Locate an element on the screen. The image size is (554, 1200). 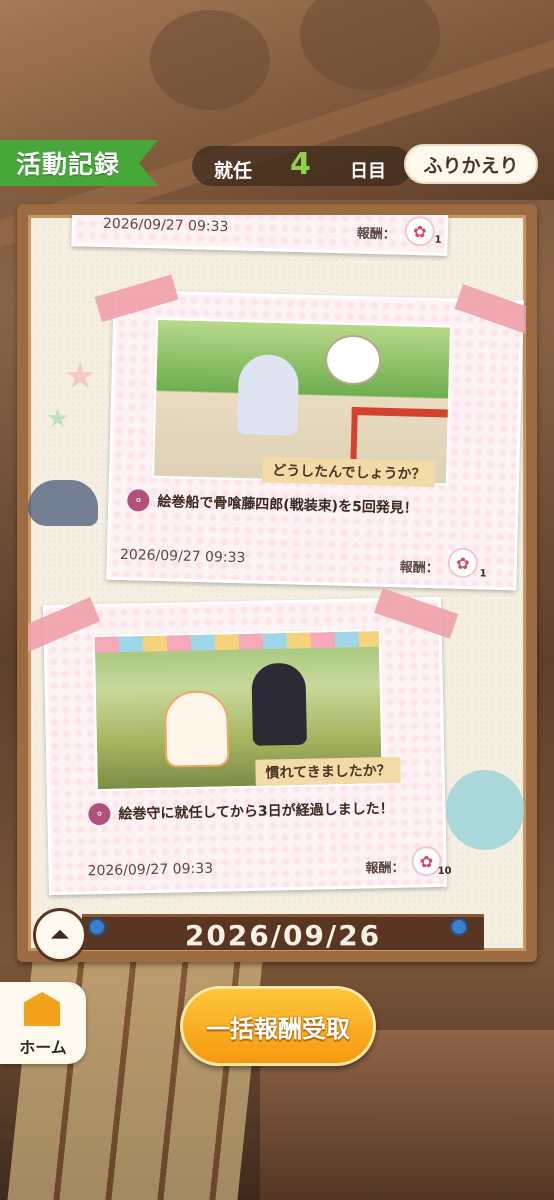
page-title: 活動記録 is located at coordinates (79, 163).